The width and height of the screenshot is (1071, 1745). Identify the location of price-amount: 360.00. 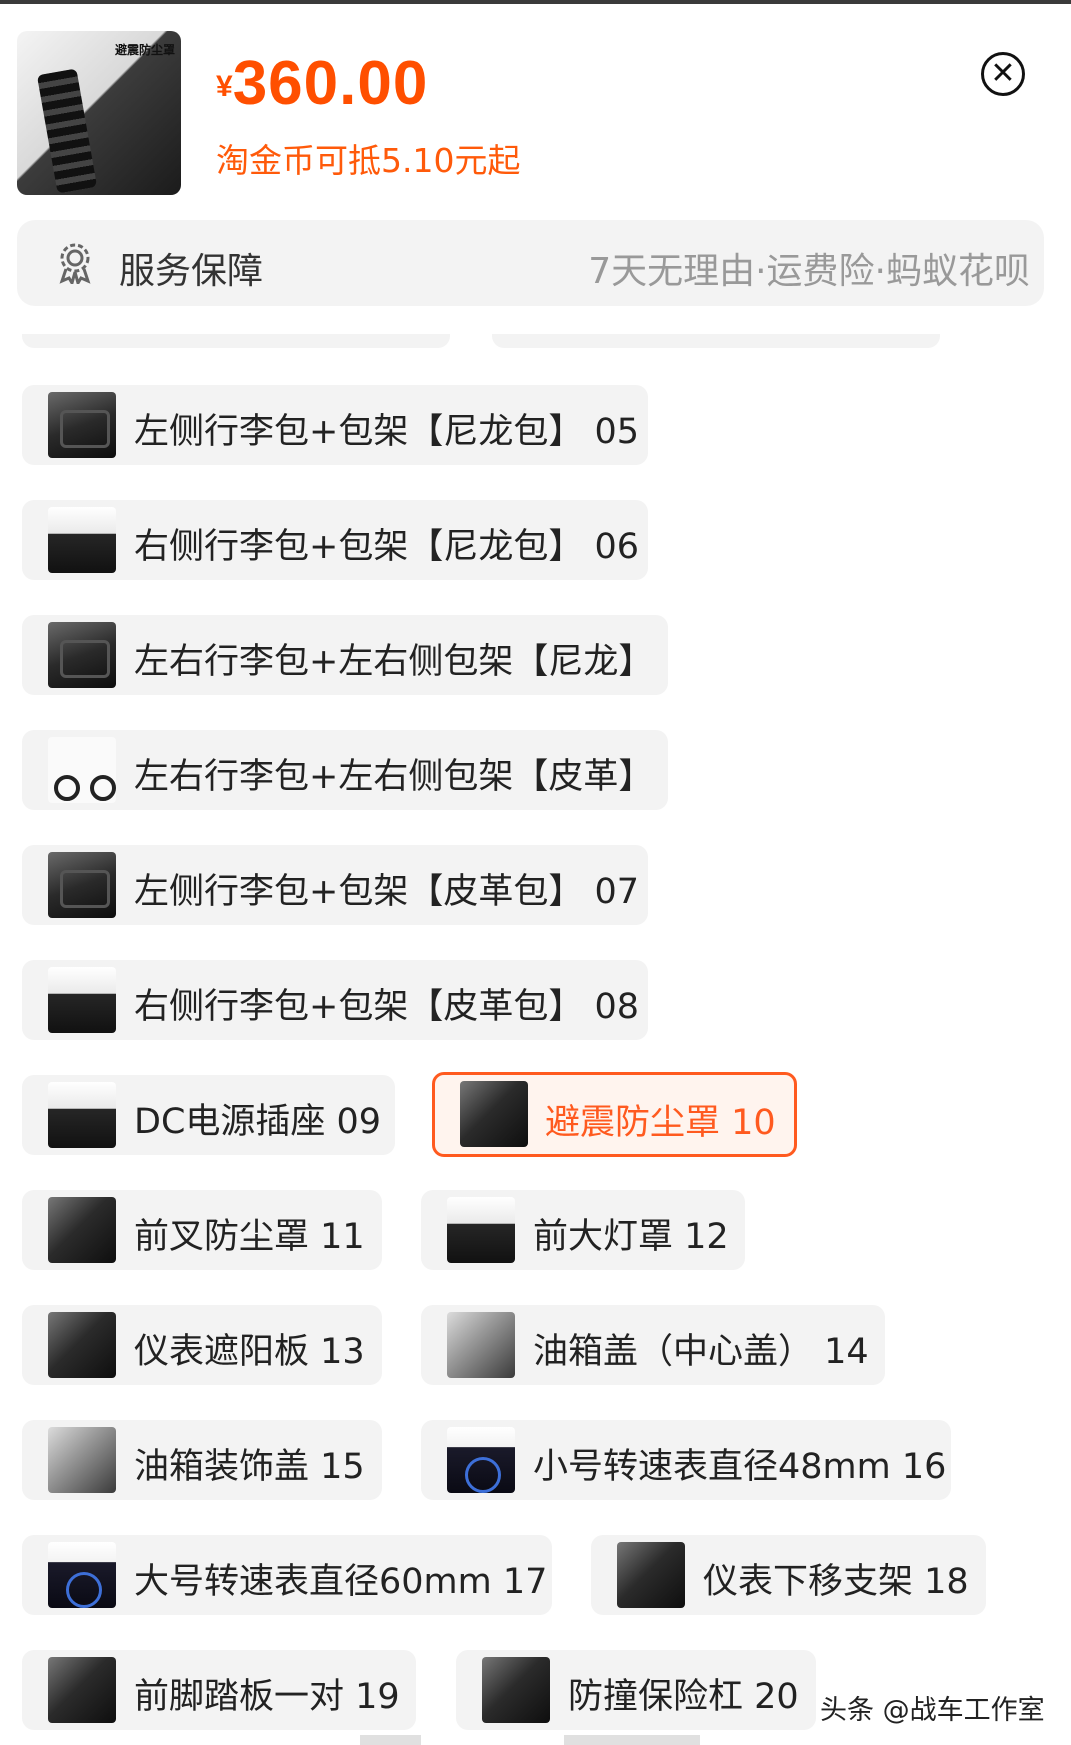
(330, 83).